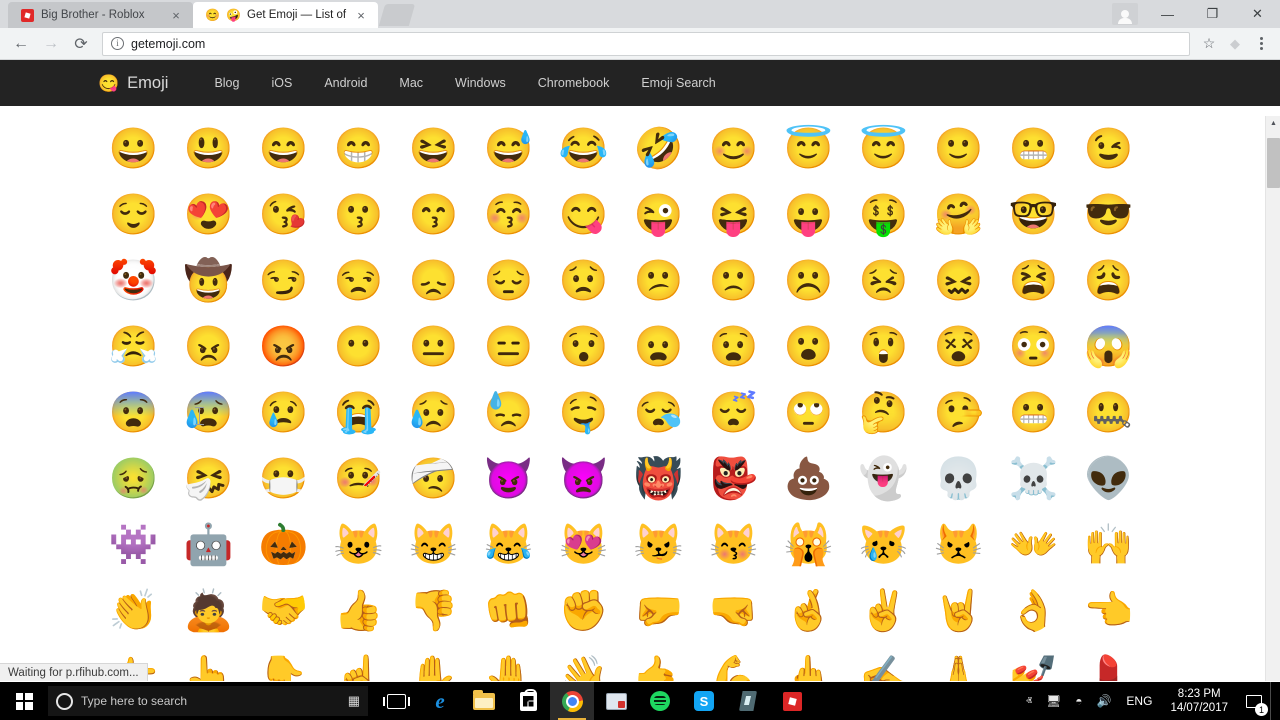 This screenshot has width=1280, height=720. Describe the element at coordinates (283, 347) in the screenshot. I see `emoji-cell: 😡` at that location.